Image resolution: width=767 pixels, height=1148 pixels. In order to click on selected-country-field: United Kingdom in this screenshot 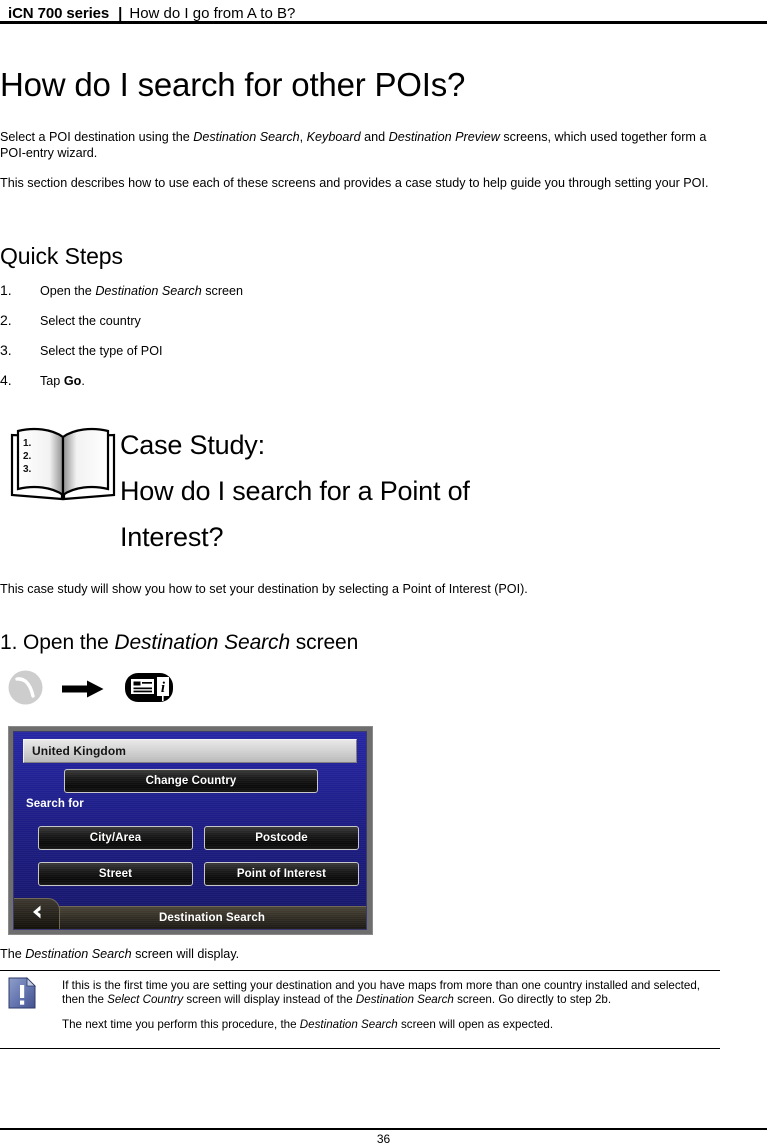, I will do `click(190, 751)`.